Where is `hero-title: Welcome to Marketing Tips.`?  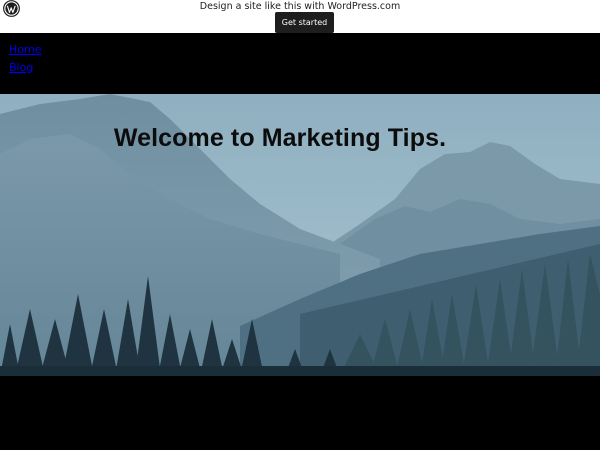
hero-title: Welcome to Marketing Tips. is located at coordinates (280, 138).